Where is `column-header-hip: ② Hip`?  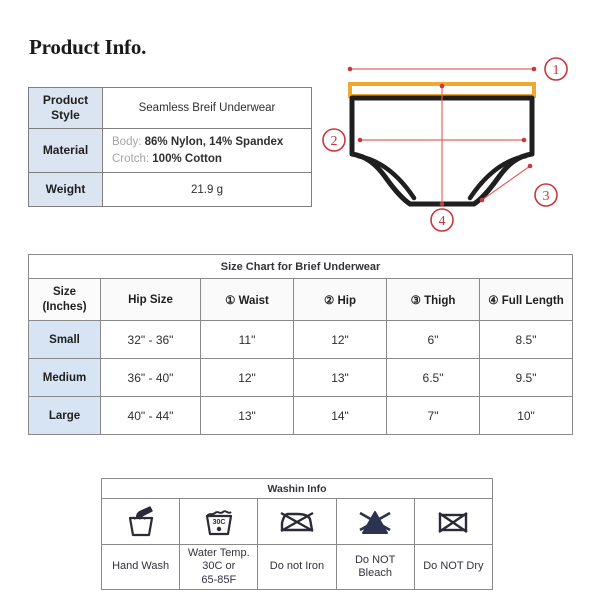 column-header-hip: ② Hip is located at coordinates (340, 299).